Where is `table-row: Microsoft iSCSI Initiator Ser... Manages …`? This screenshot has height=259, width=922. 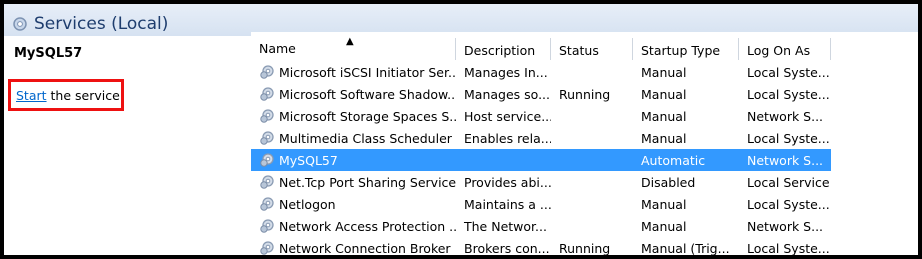
table-row: Microsoft iSCSI Initiator Ser... Manages … is located at coordinates (541, 72).